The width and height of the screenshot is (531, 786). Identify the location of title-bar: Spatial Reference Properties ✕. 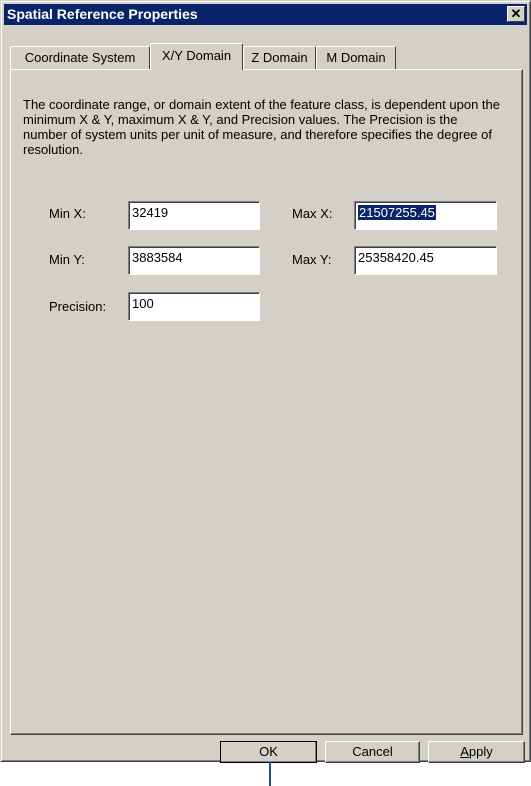
(265, 14).